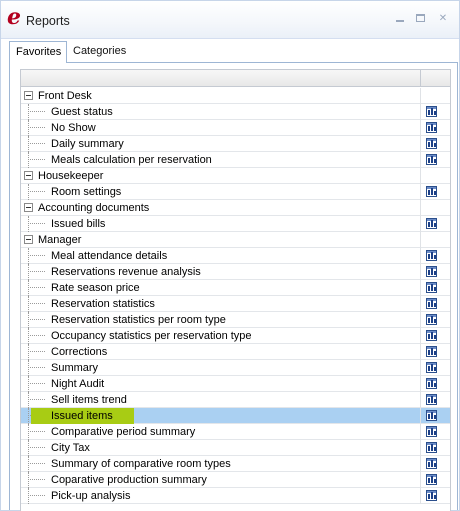 Image resolution: width=460 pixels, height=511 pixels. What do you see at coordinates (235, 128) in the screenshot?
I see `tree-item-row: No Show` at bounding box center [235, 128].